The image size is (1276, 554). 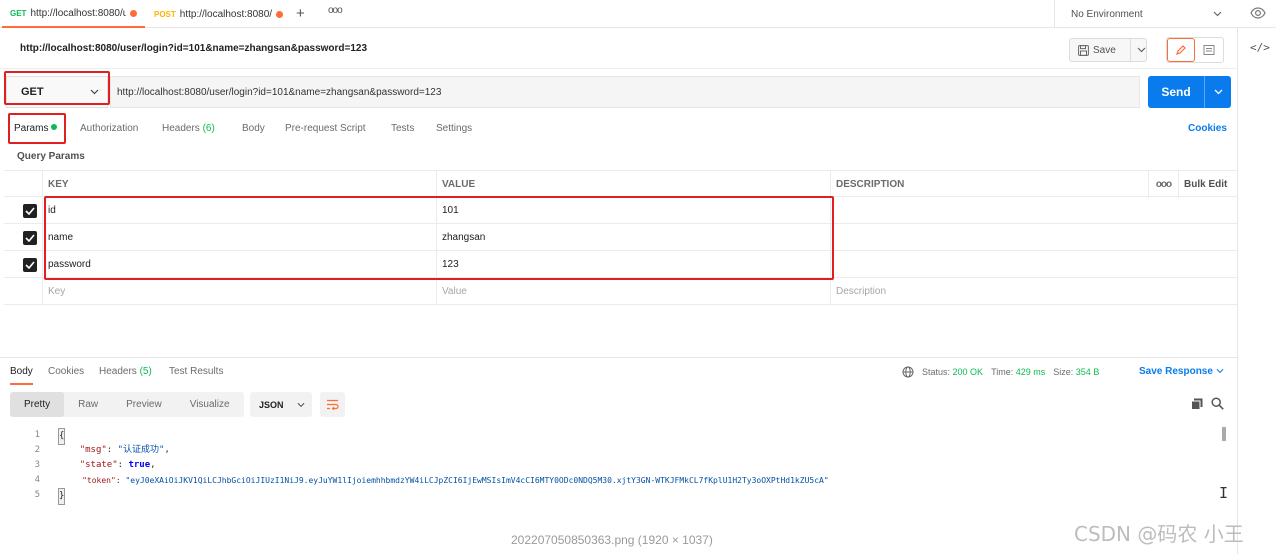 I want to click on tab-body: Body, so click(x=253, y=128).